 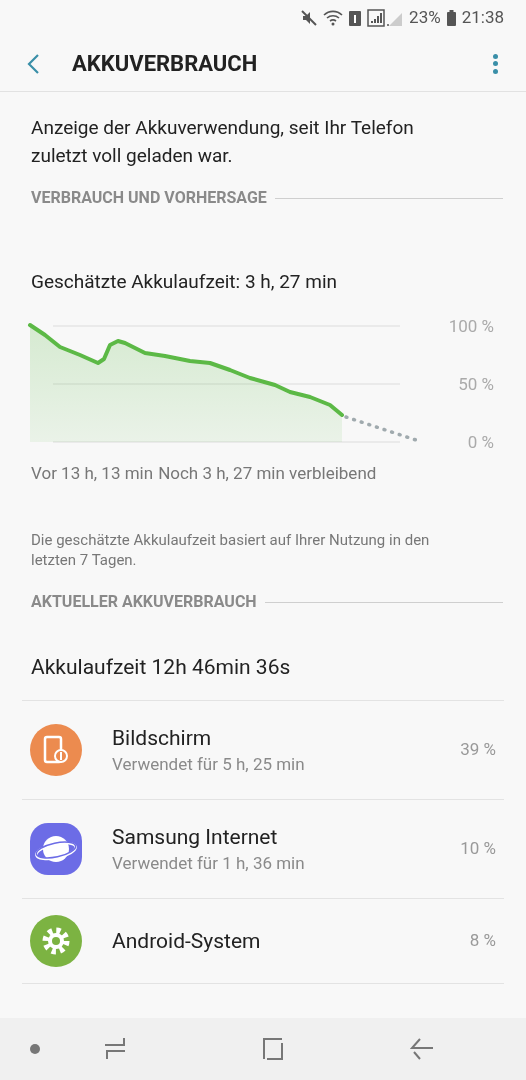 What do you see at coordinates (184, 282) in the screenshot?
I see `estimated-battery-time: Geschätzte Akkulaufzeit: 3 h, 27 min` at bounding box center [184, 282].